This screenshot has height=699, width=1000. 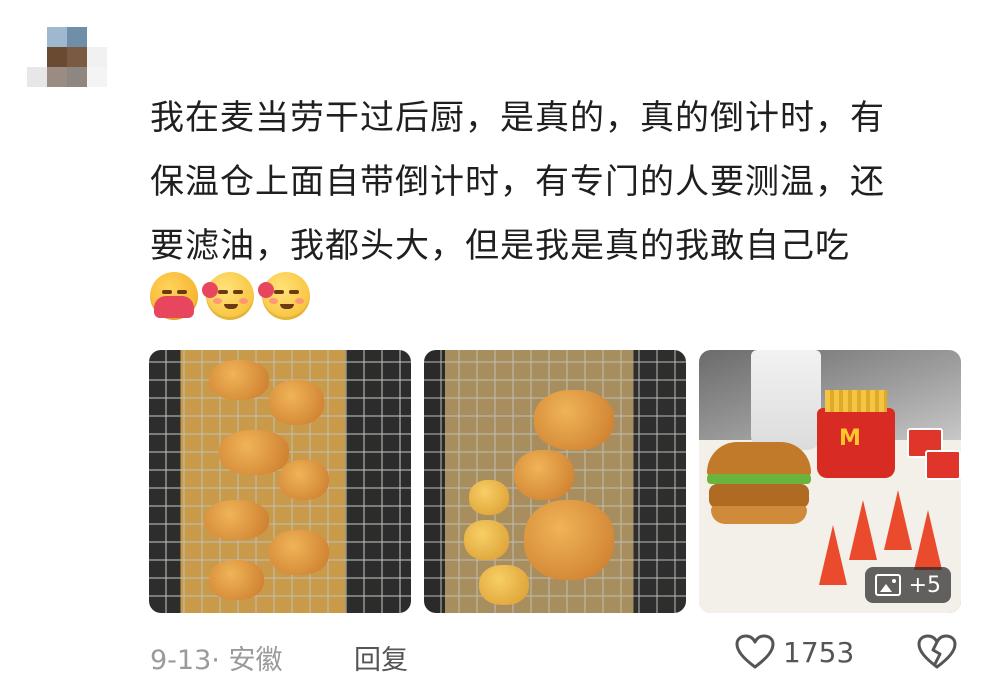 I want to click on burger, so click(x=759, y=484).